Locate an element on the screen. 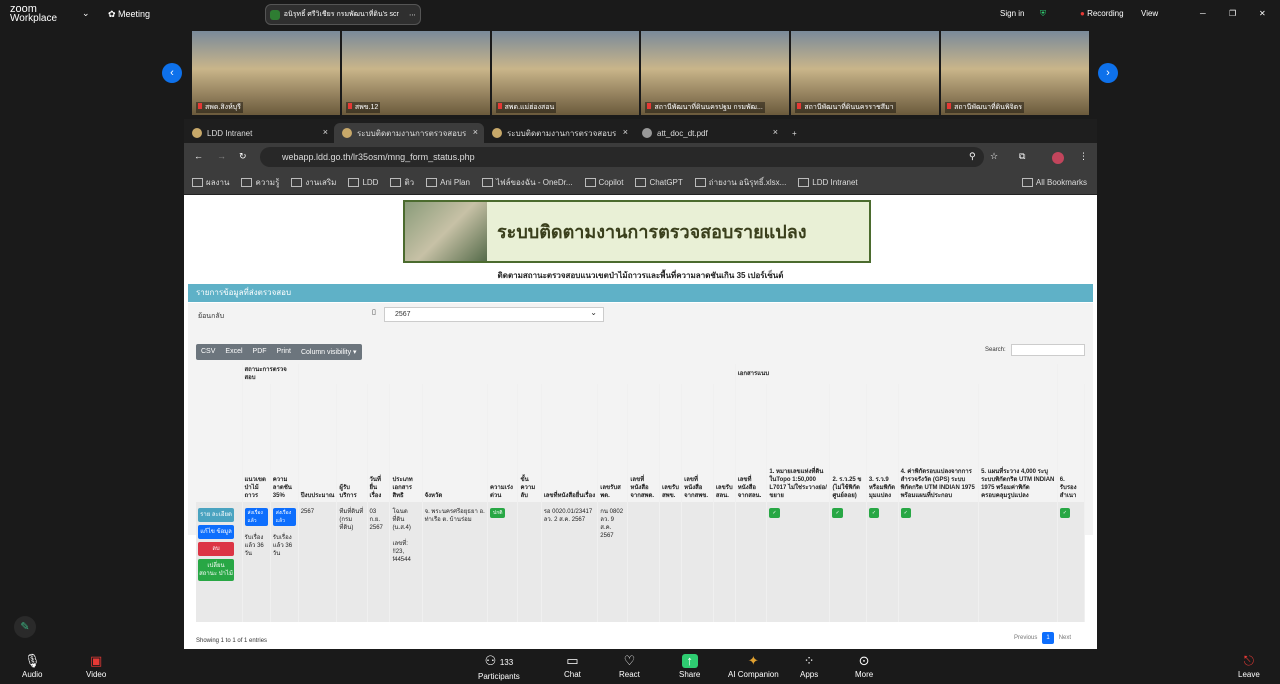 This screenshot has height=684, width=1280. export-button: Column visibility ▾ is located at coordinates (329, 352).